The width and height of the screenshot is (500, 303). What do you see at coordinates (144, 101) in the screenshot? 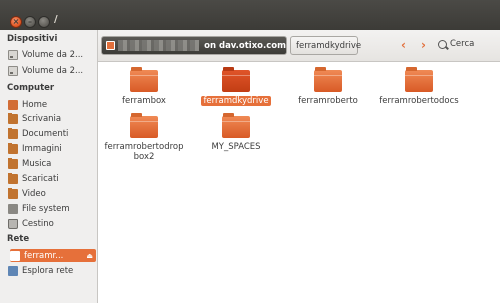
I see `file-name: ferrambox` at bounding box center [144, 101].